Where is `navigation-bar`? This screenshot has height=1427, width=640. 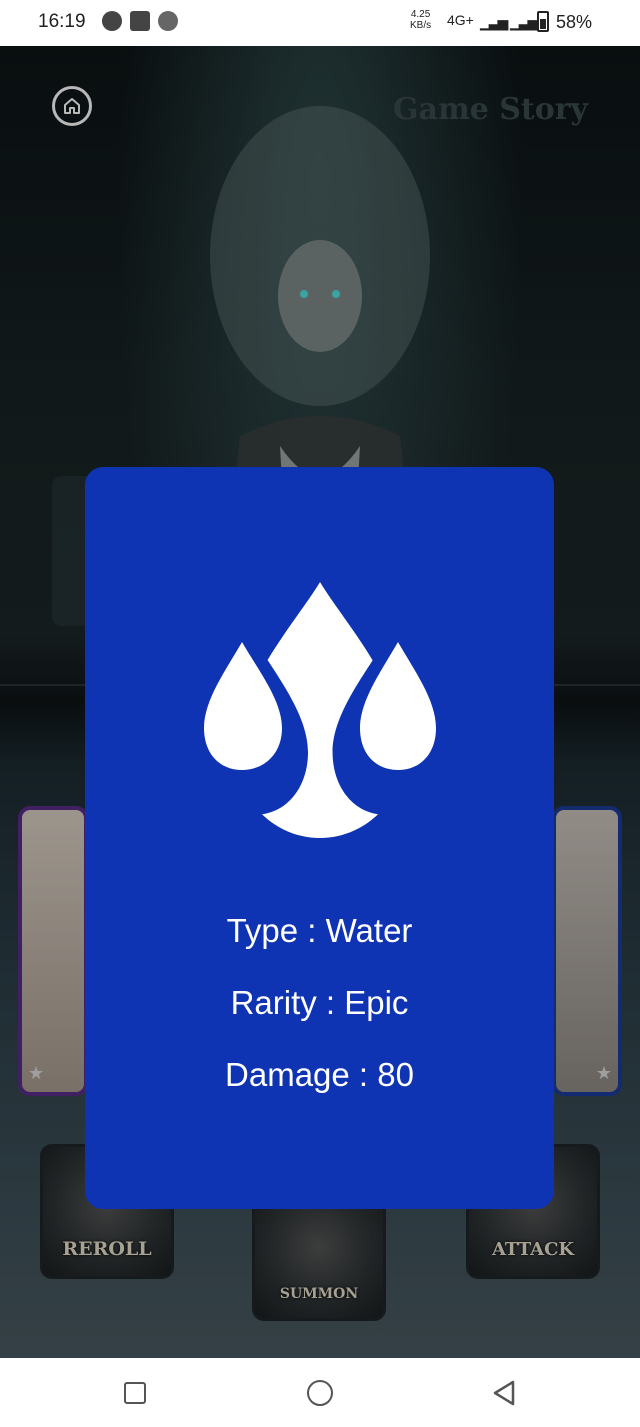
navigation-bar is located at coordinates (320, 1392).